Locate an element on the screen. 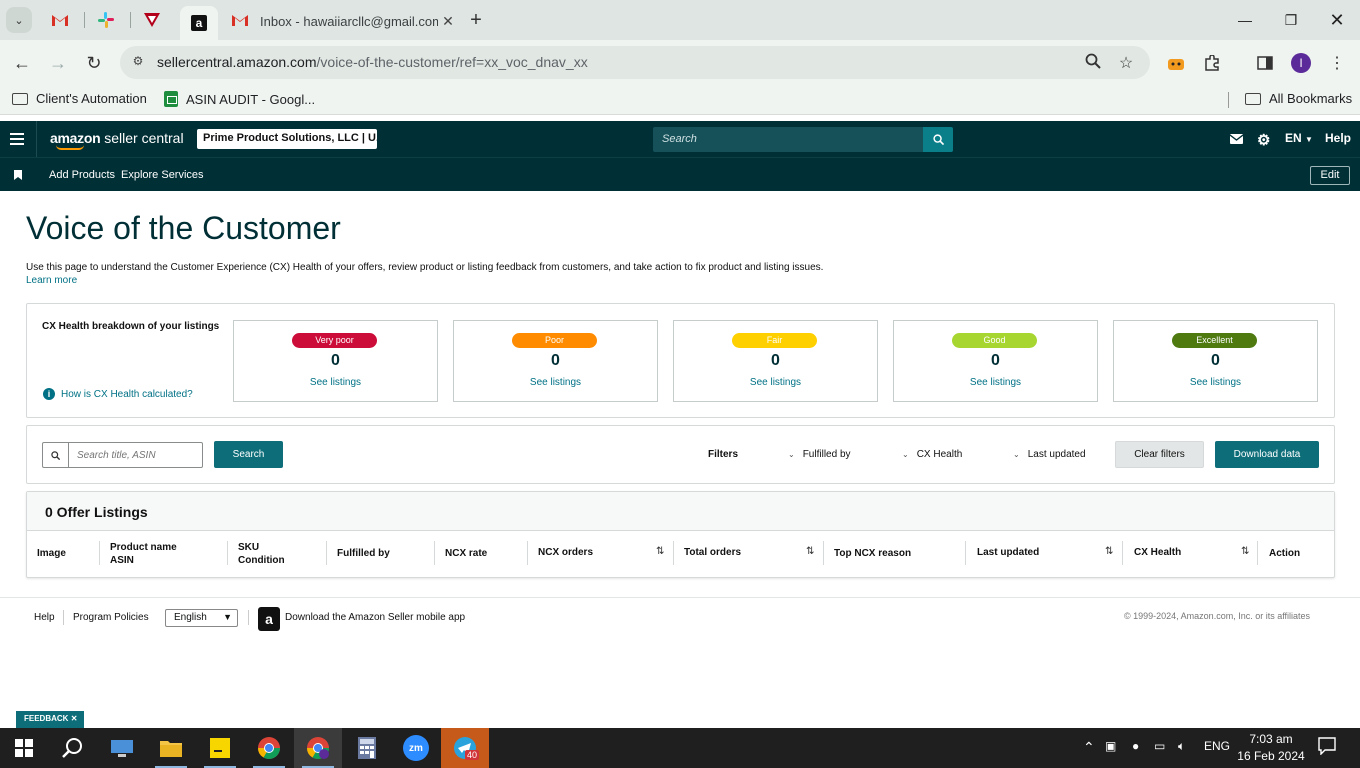 Image resolution: width=1360 pixels, height=768 pixels. taskbar-sticky-notes is located at coordinates (220, 748).